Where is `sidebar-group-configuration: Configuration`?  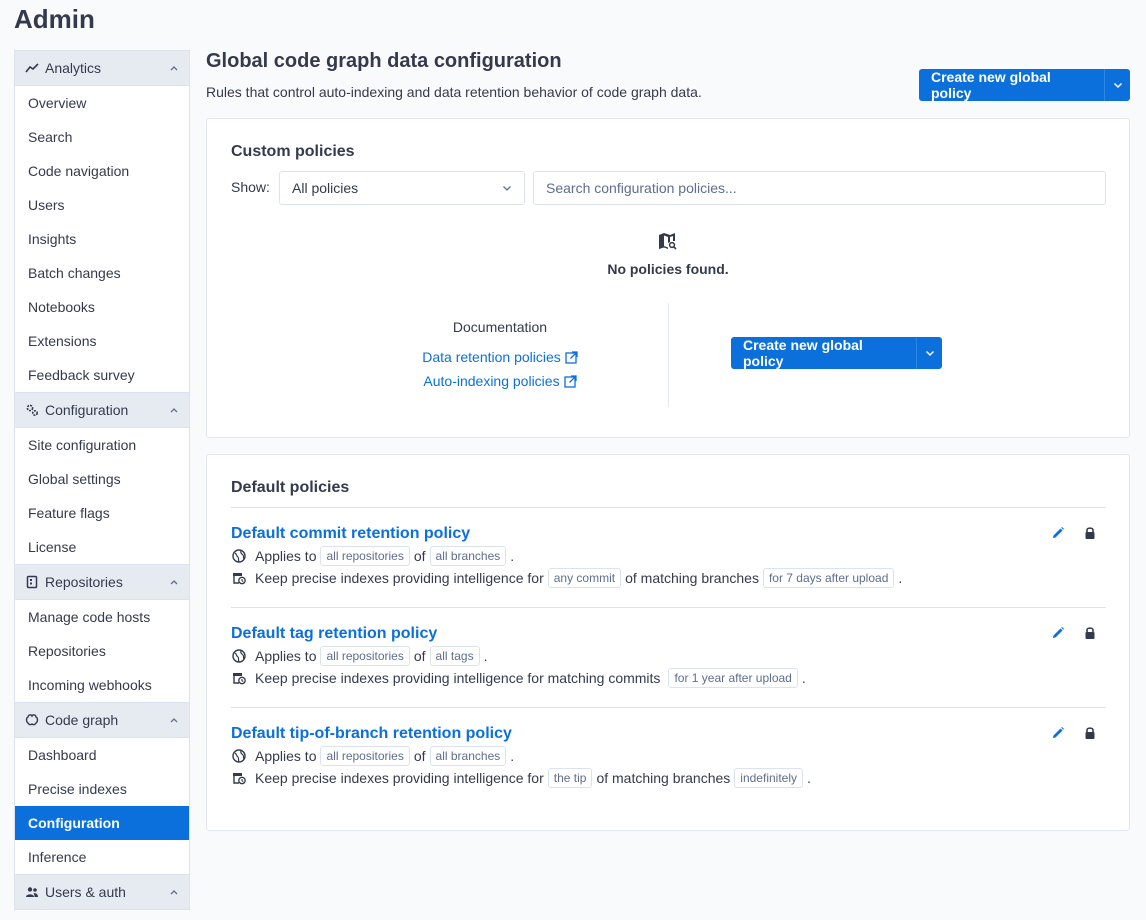
sidebar-group-configuration: Configuration is located at coordinates (102, 410).